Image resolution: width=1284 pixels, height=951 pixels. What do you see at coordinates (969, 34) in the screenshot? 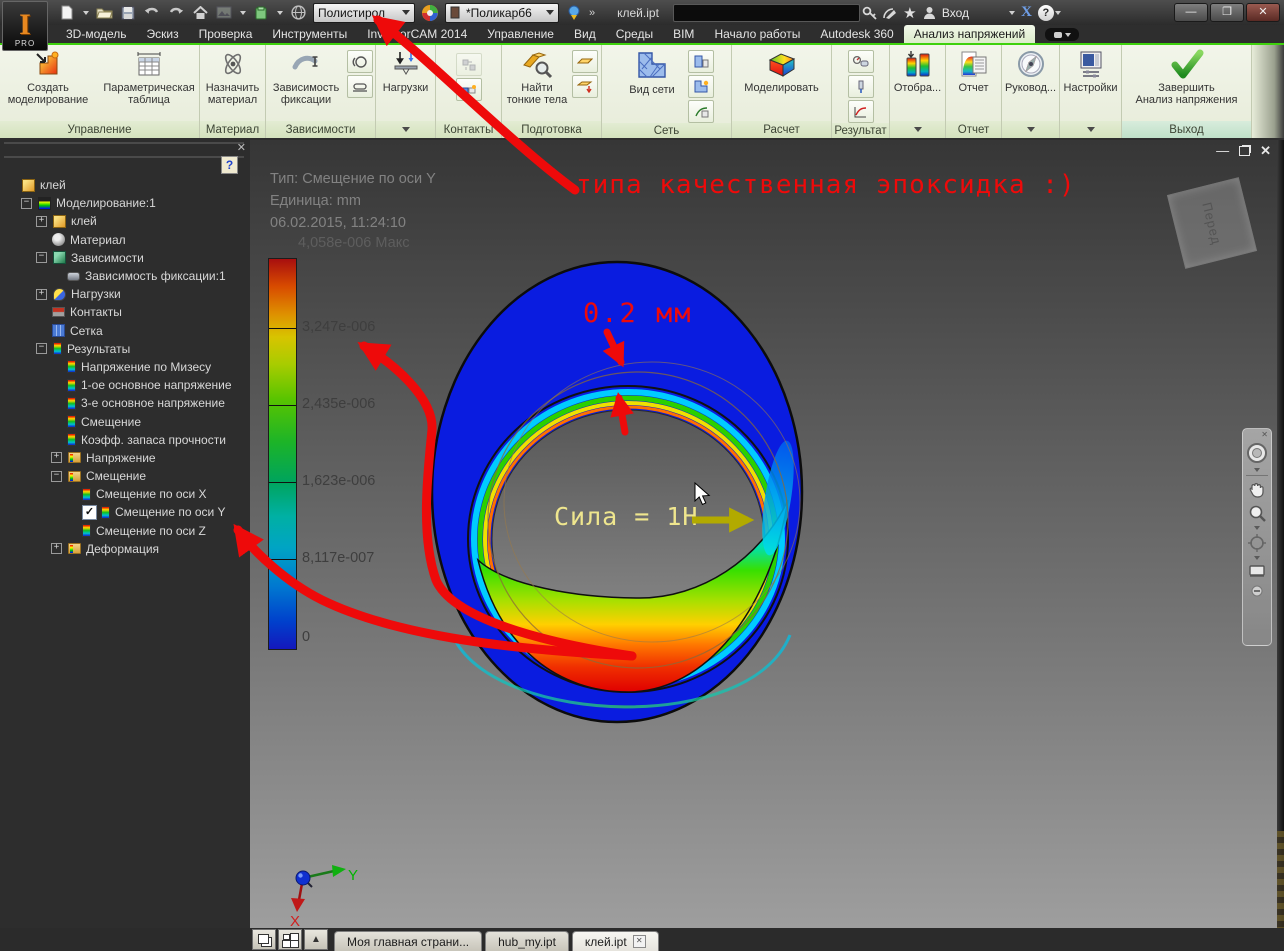
I see `ribbon-tab-11: Анализ напряжений` at bounding box center [969, 34].